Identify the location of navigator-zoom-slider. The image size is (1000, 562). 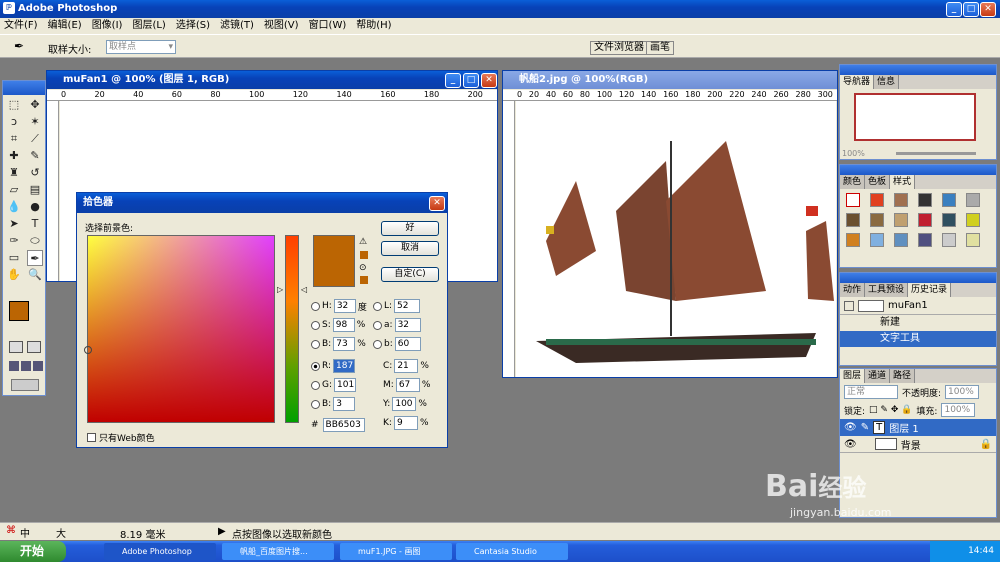
(936, 153).